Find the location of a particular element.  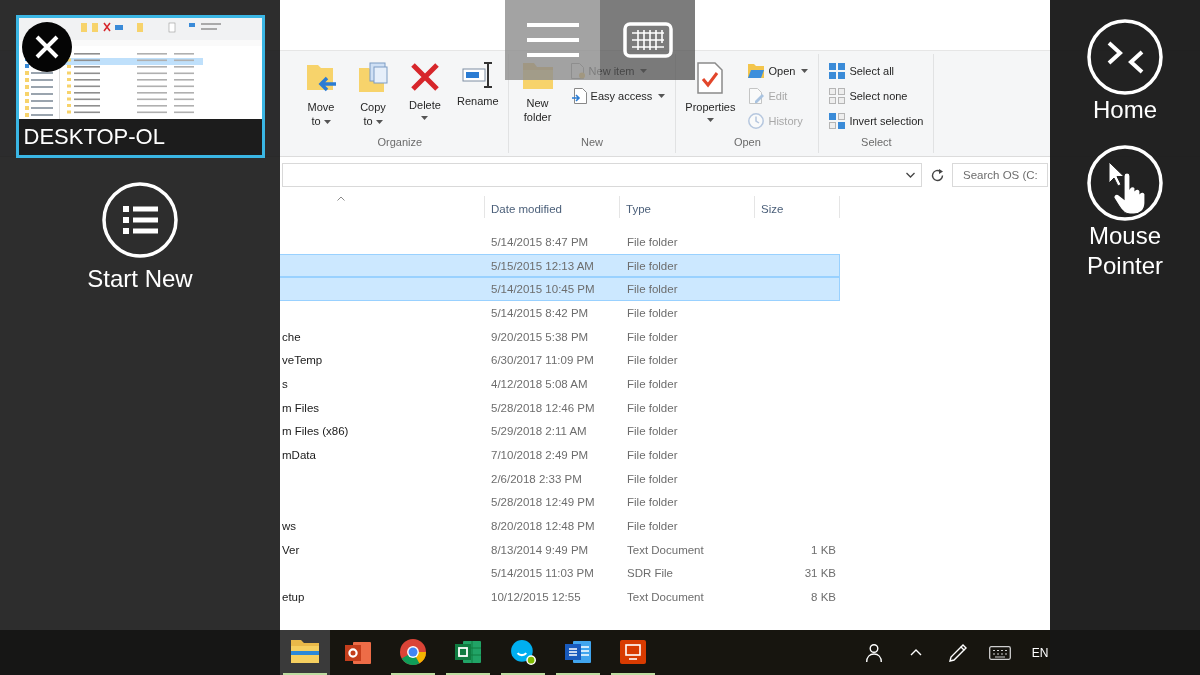

spreadsheet-app-icon is located at coordinates (467, 651).